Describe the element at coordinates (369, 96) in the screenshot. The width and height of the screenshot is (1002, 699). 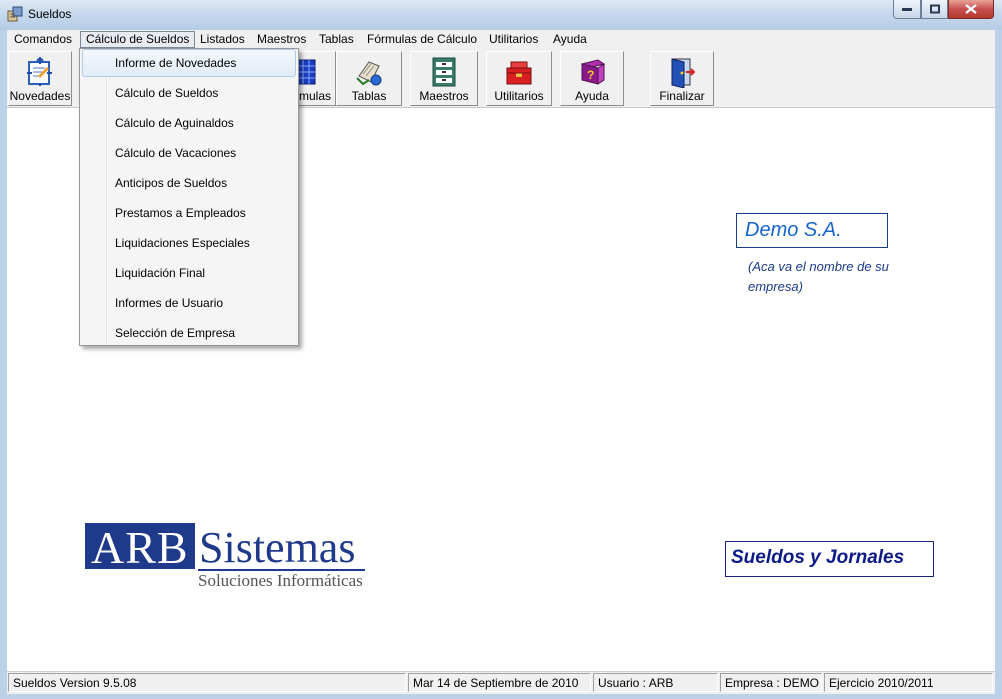
I see `toolbar-tablas-label: Tablas` at that location.